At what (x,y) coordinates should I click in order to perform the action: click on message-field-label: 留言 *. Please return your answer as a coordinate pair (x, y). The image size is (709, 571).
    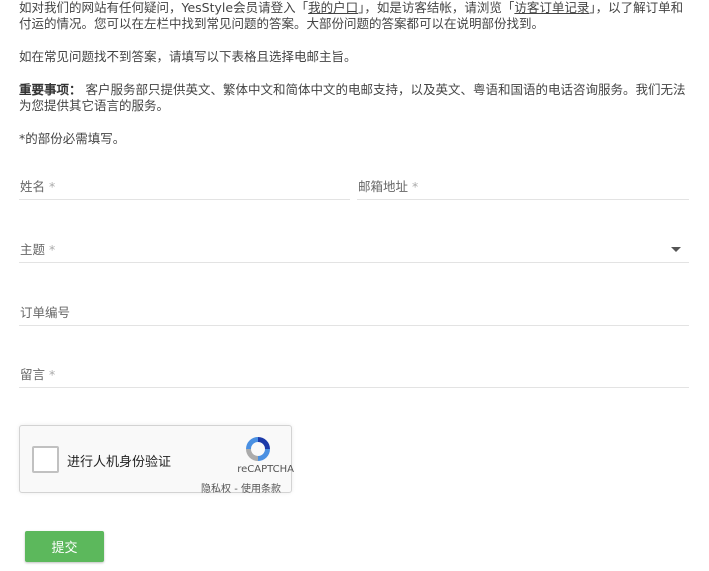
    Looking at the image, I should click on (38, 374).